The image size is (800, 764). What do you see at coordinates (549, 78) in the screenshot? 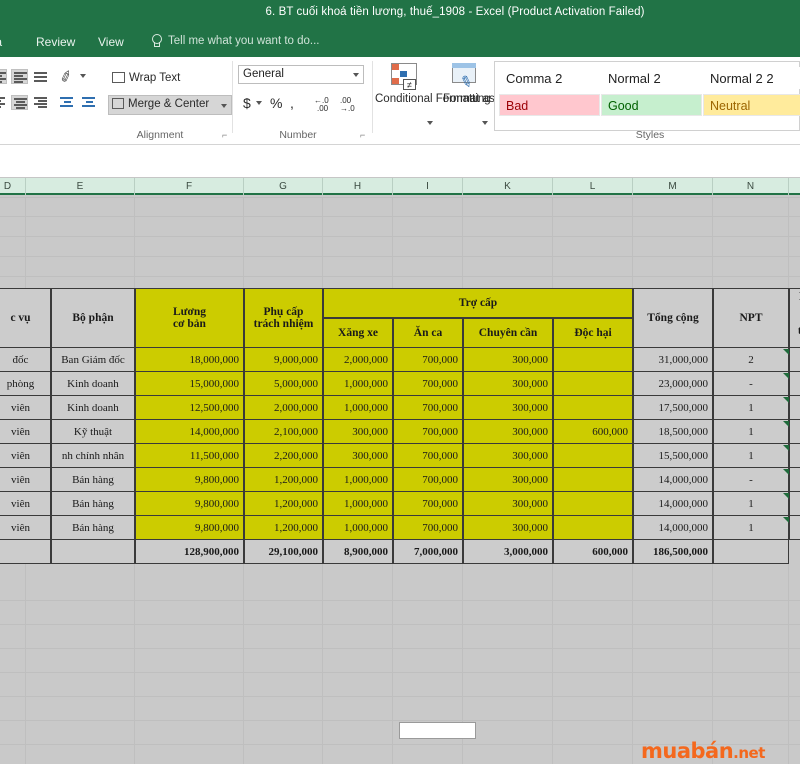
I see `style-comma-2: Comma 2` at bounding box center [549, 78].